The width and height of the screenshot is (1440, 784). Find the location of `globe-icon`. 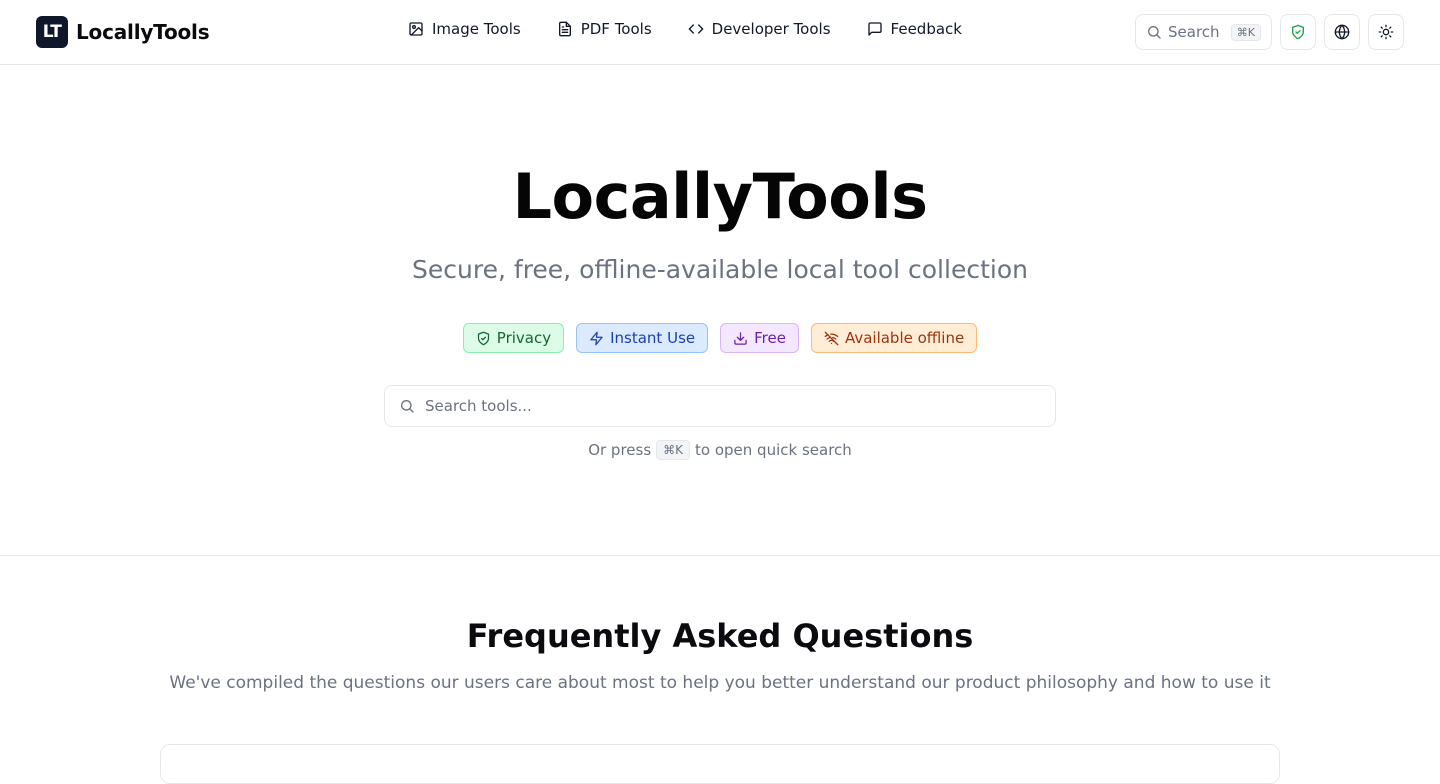

globe-icon is located at coordinates (1342, 32).